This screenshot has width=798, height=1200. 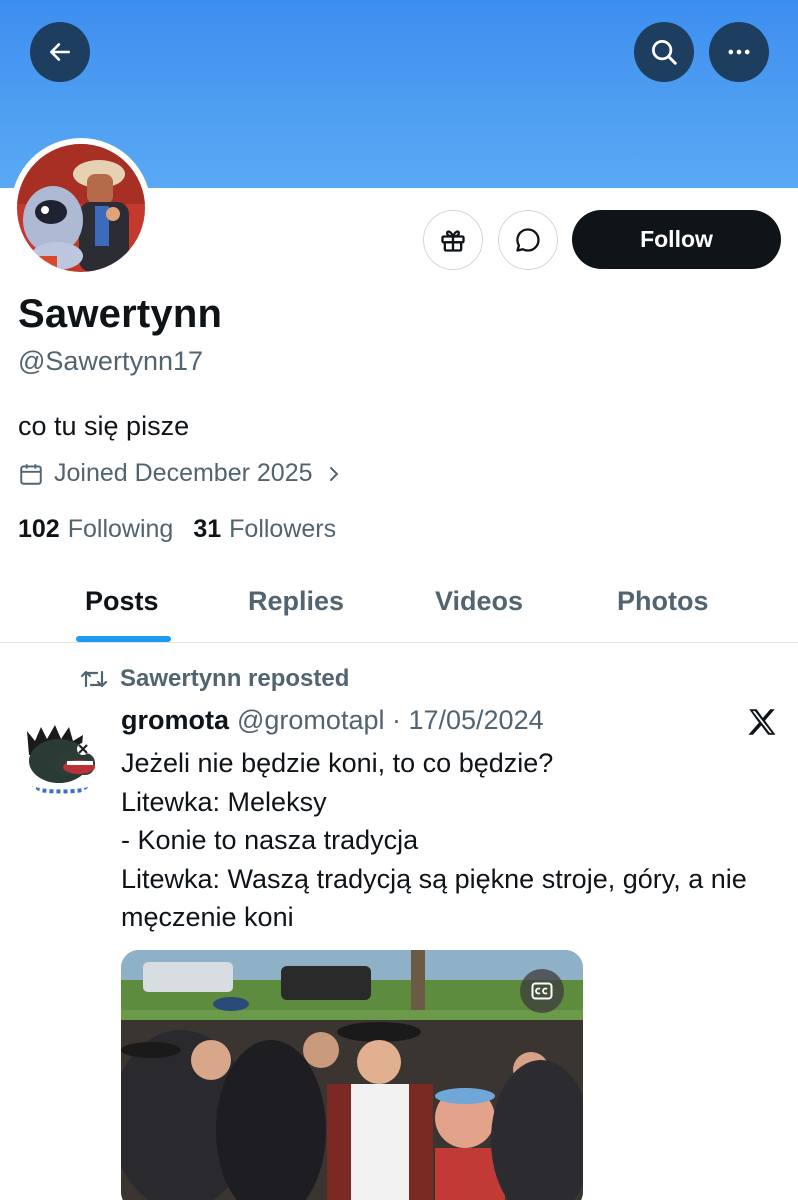 I want to click on x-logo-icon, so click(x=762, y=722).